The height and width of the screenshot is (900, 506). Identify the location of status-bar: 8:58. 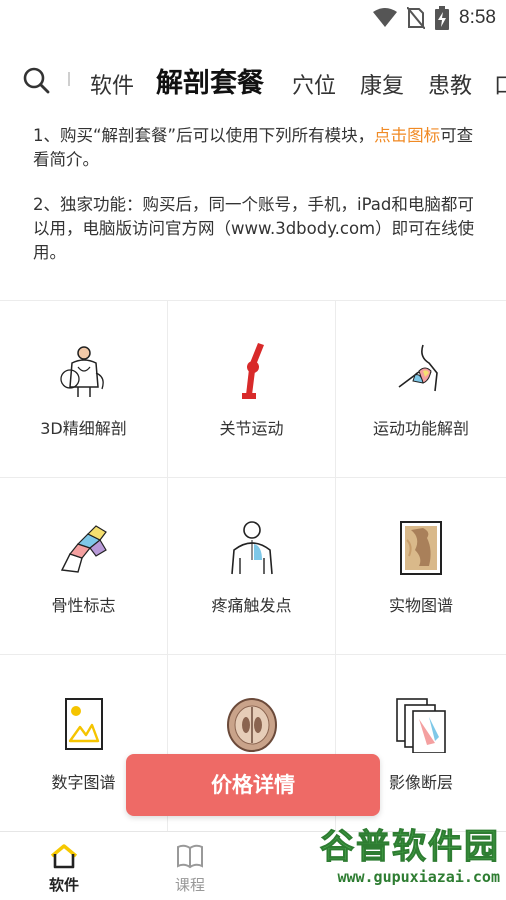
(253, 18).